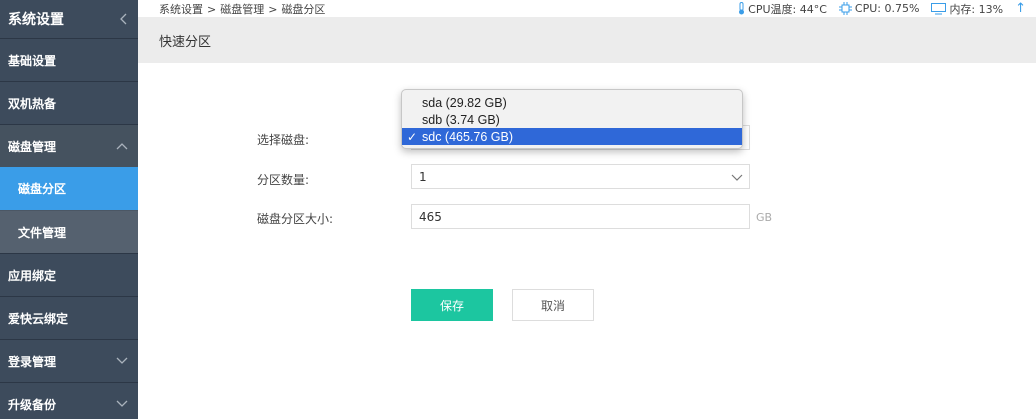  I want to click on breadcrumb-item: 磁盘管理, so click(242, 9).